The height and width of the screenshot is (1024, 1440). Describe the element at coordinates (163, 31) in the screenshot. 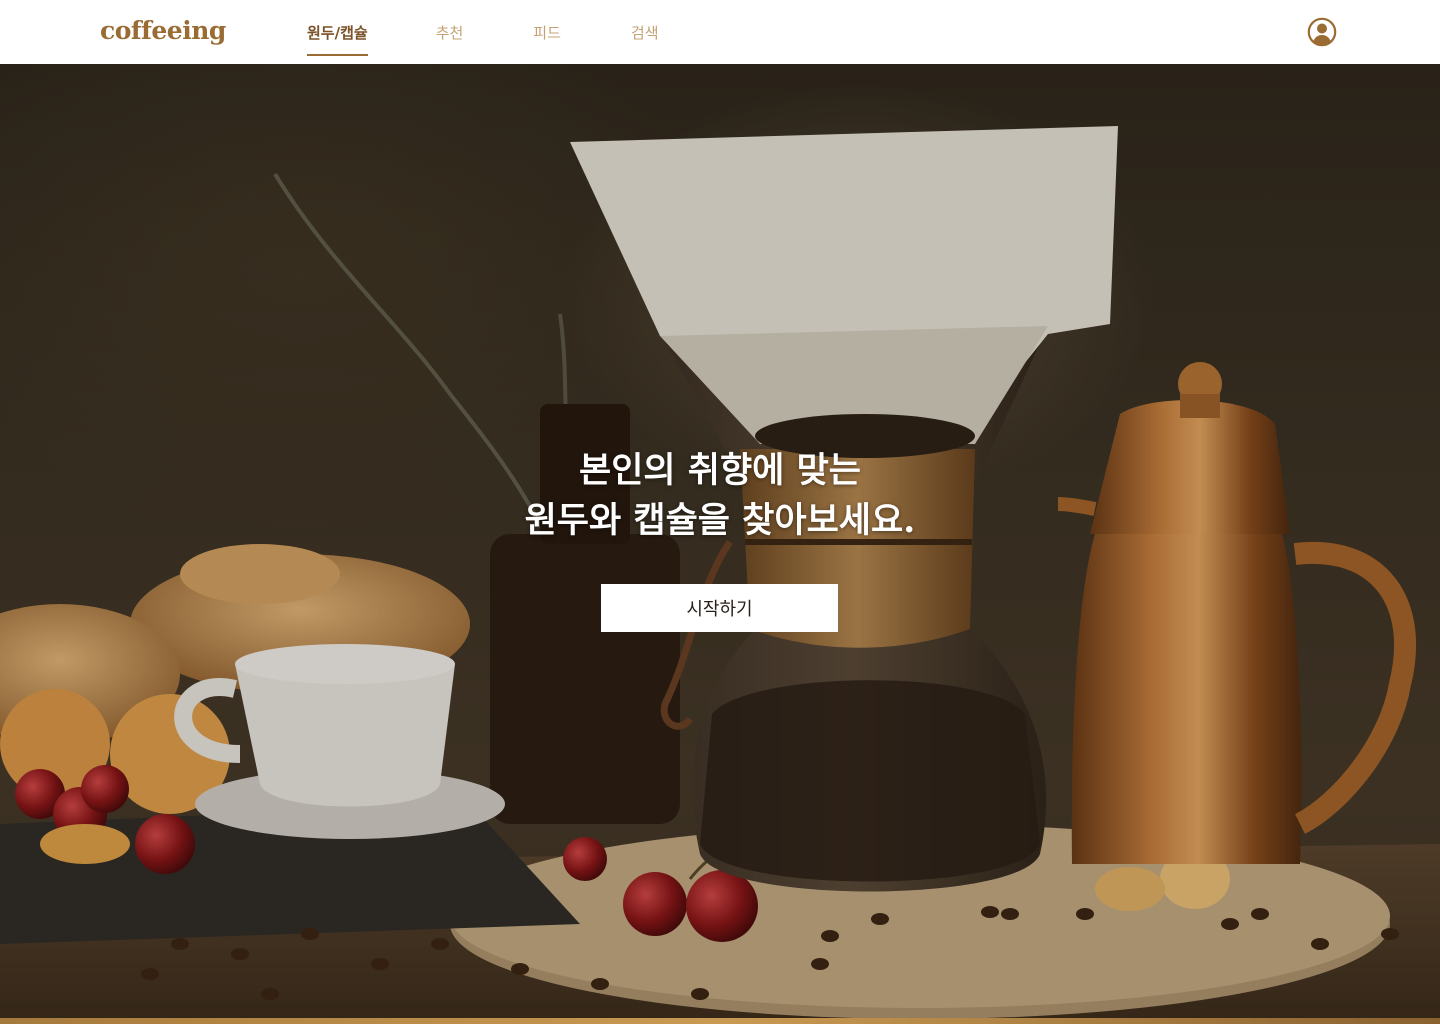

I see `logo: coffeeing` at that location.